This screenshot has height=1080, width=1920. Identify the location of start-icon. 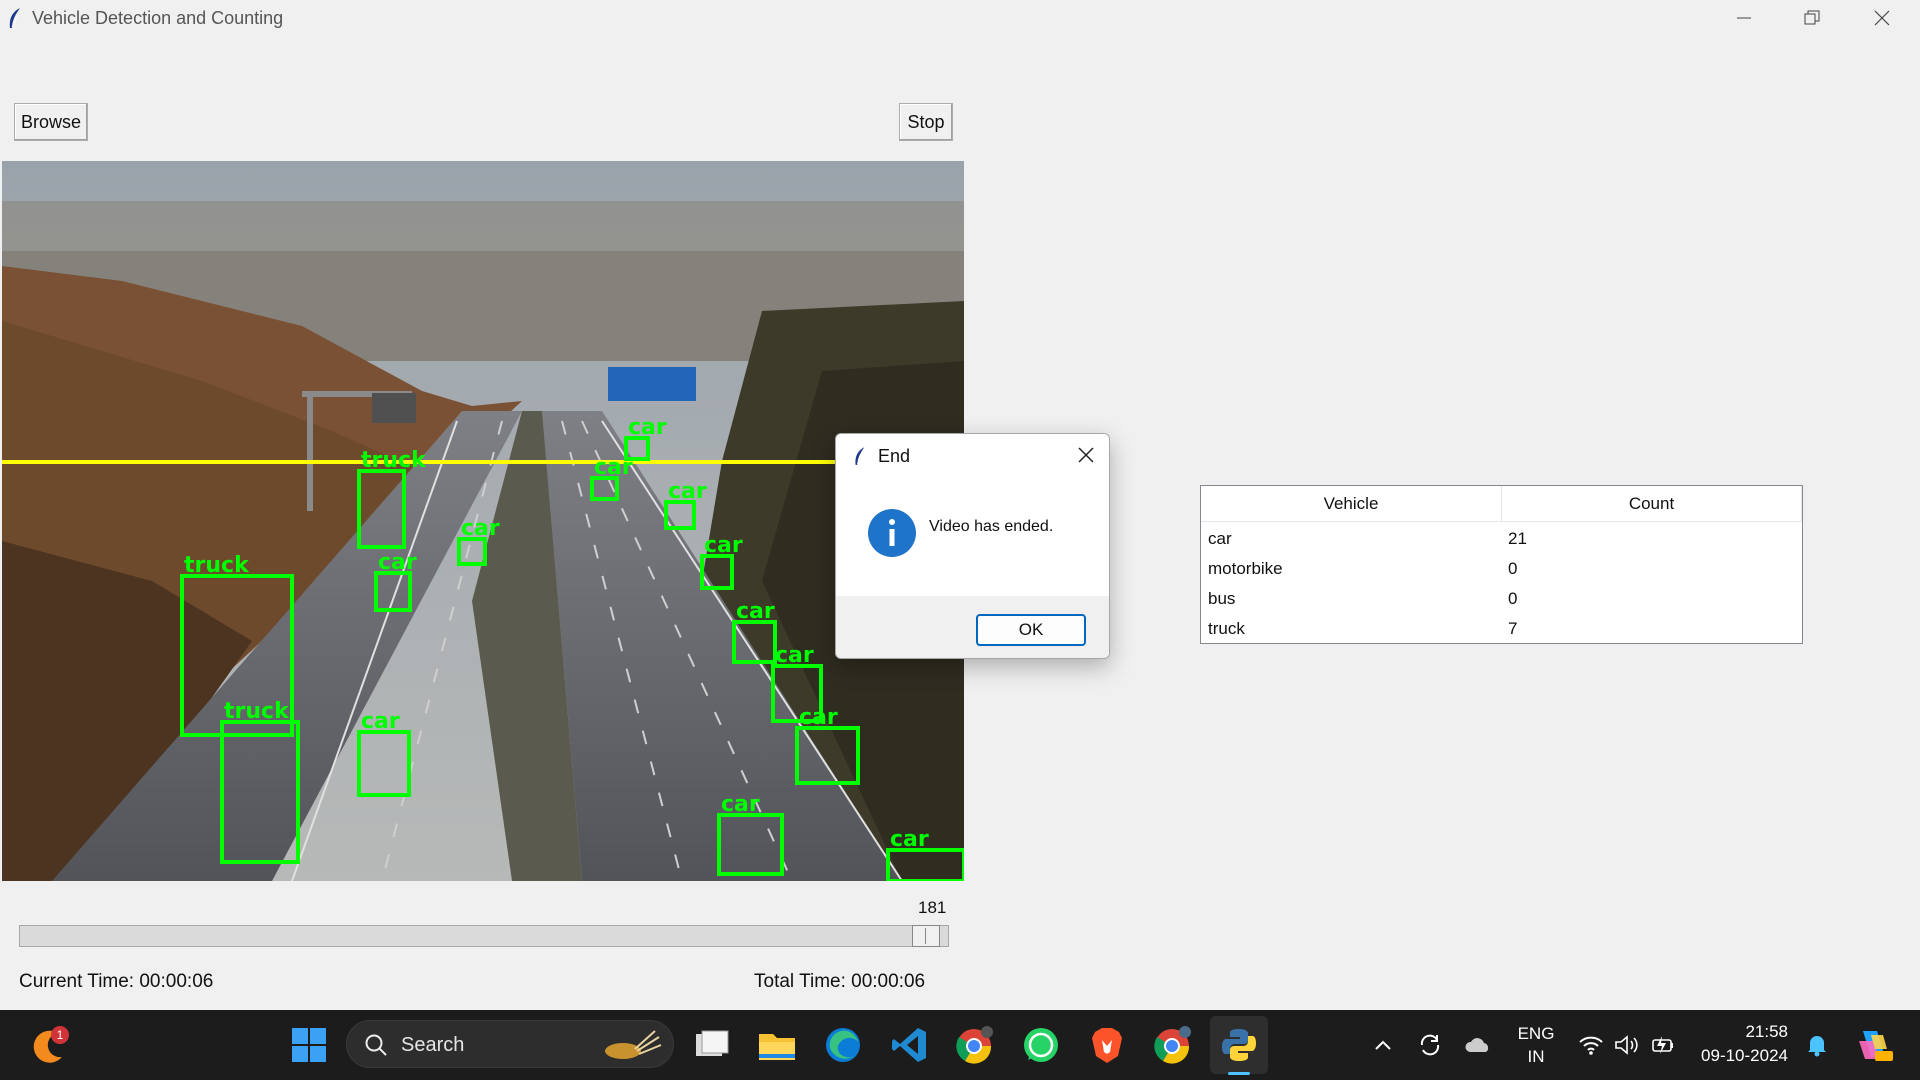
(309, 1045).